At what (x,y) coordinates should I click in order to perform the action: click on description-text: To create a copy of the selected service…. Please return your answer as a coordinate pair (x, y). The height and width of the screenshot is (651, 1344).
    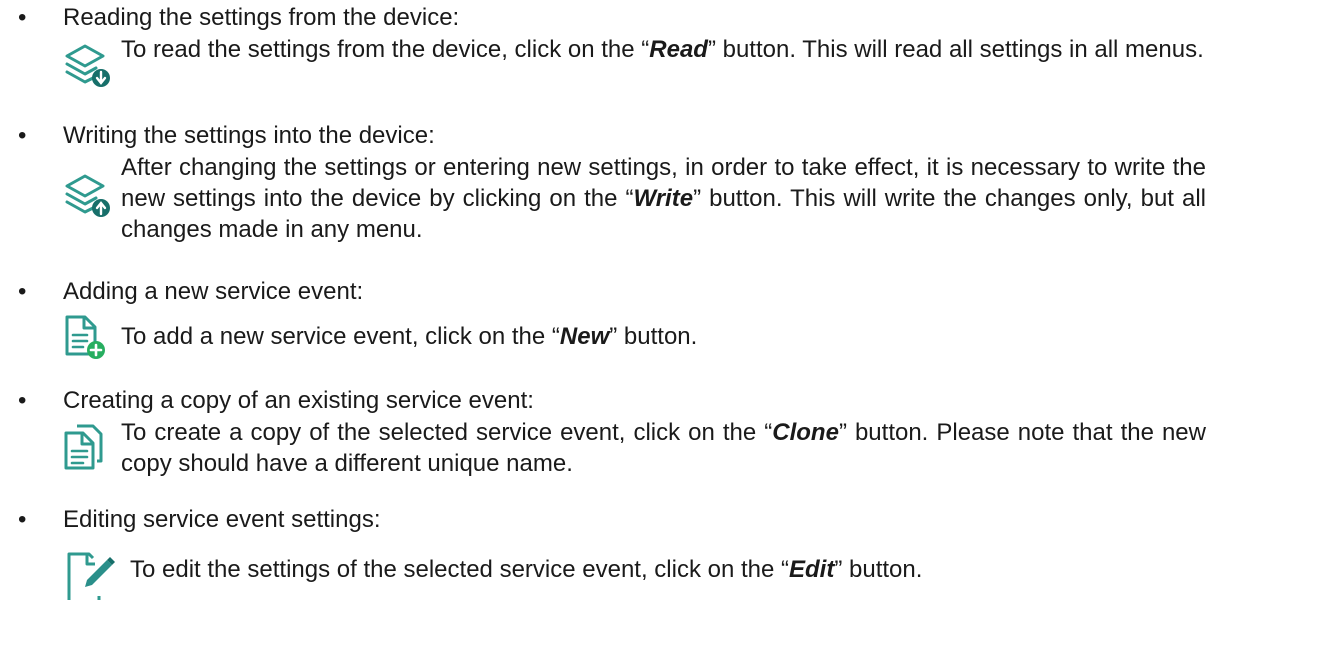
    Looking at the image, I should click on (447, 432).